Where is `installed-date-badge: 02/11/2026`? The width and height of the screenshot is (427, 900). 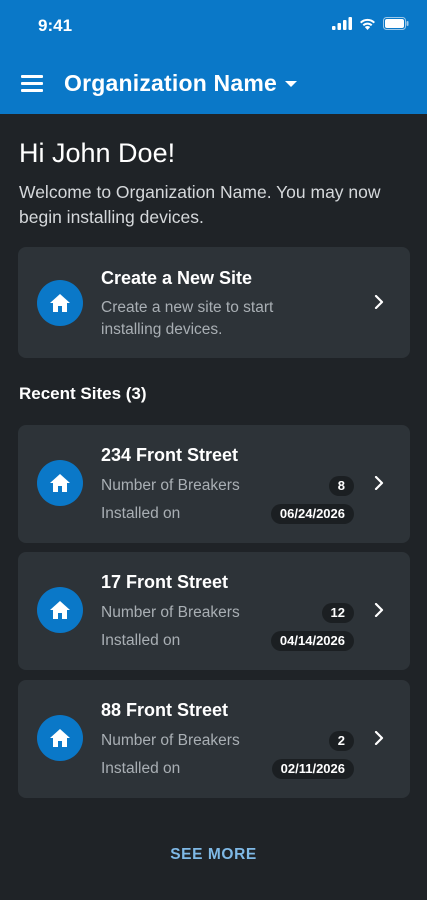
installed-date-badge: 02/11/2026 is located at coordinates (312, 769).